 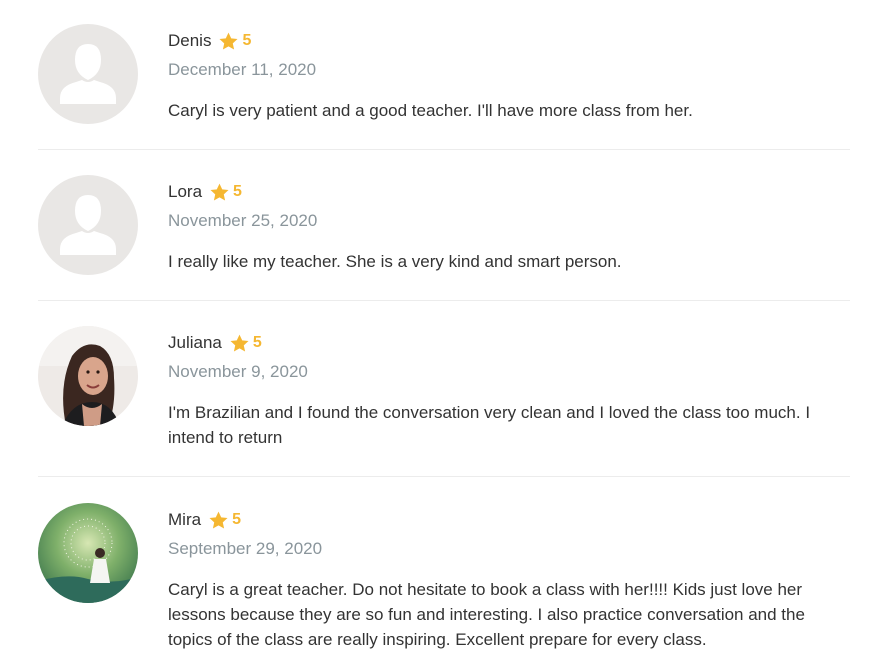 I want to click on painting-avatar-icon, so click(x=88, y=553).